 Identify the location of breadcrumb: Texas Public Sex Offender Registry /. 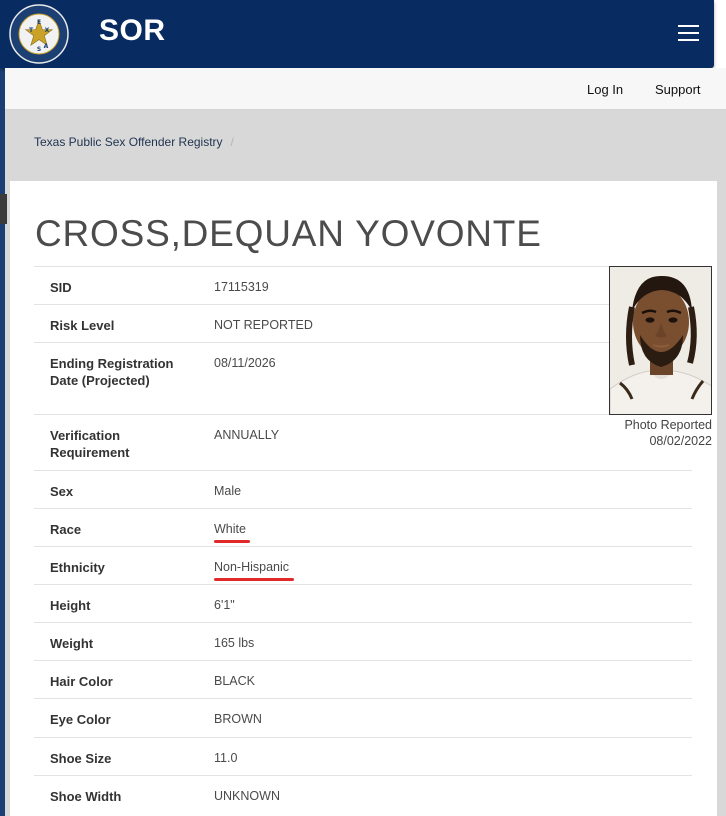
(134, 142).